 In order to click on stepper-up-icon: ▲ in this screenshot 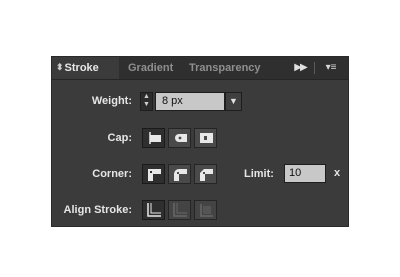, I will do `click(146, 97)`.